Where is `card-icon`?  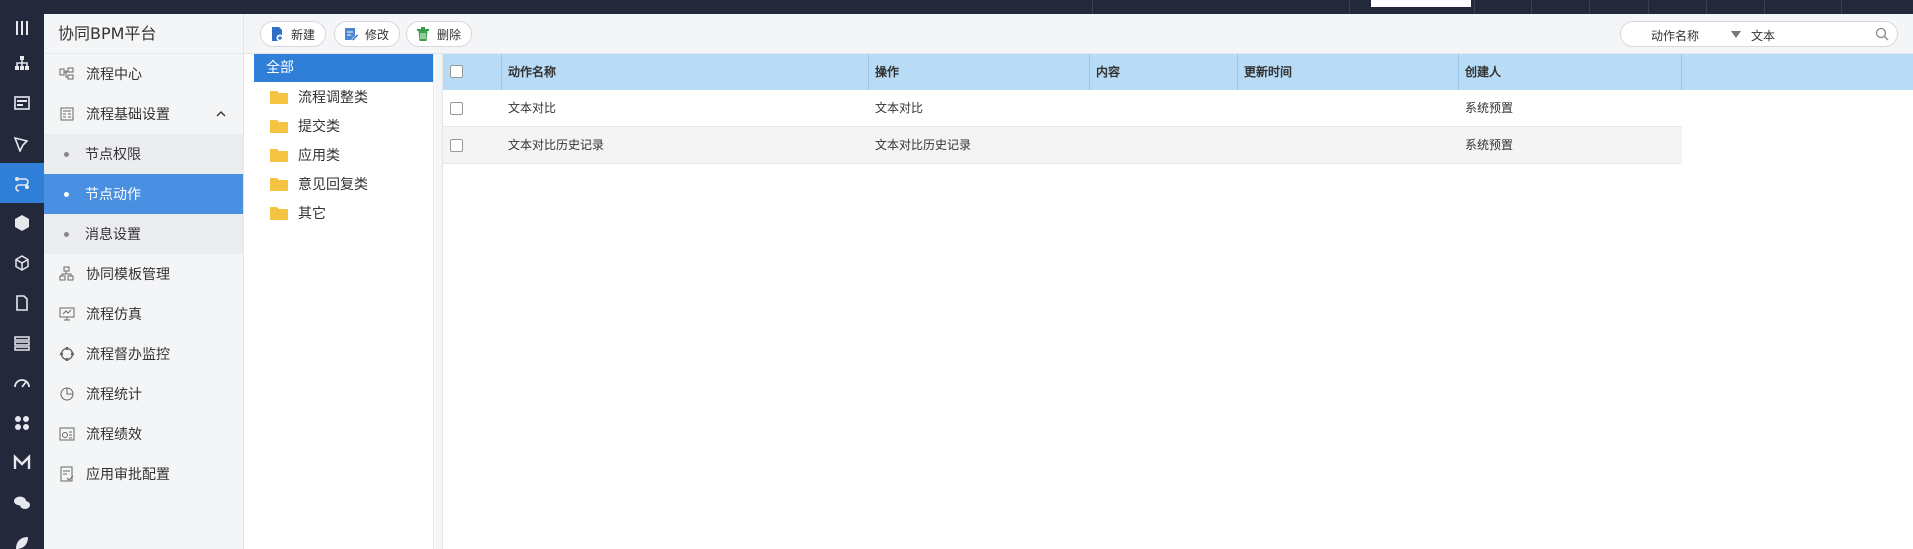
card-icon is located at coordinates (22, 103).